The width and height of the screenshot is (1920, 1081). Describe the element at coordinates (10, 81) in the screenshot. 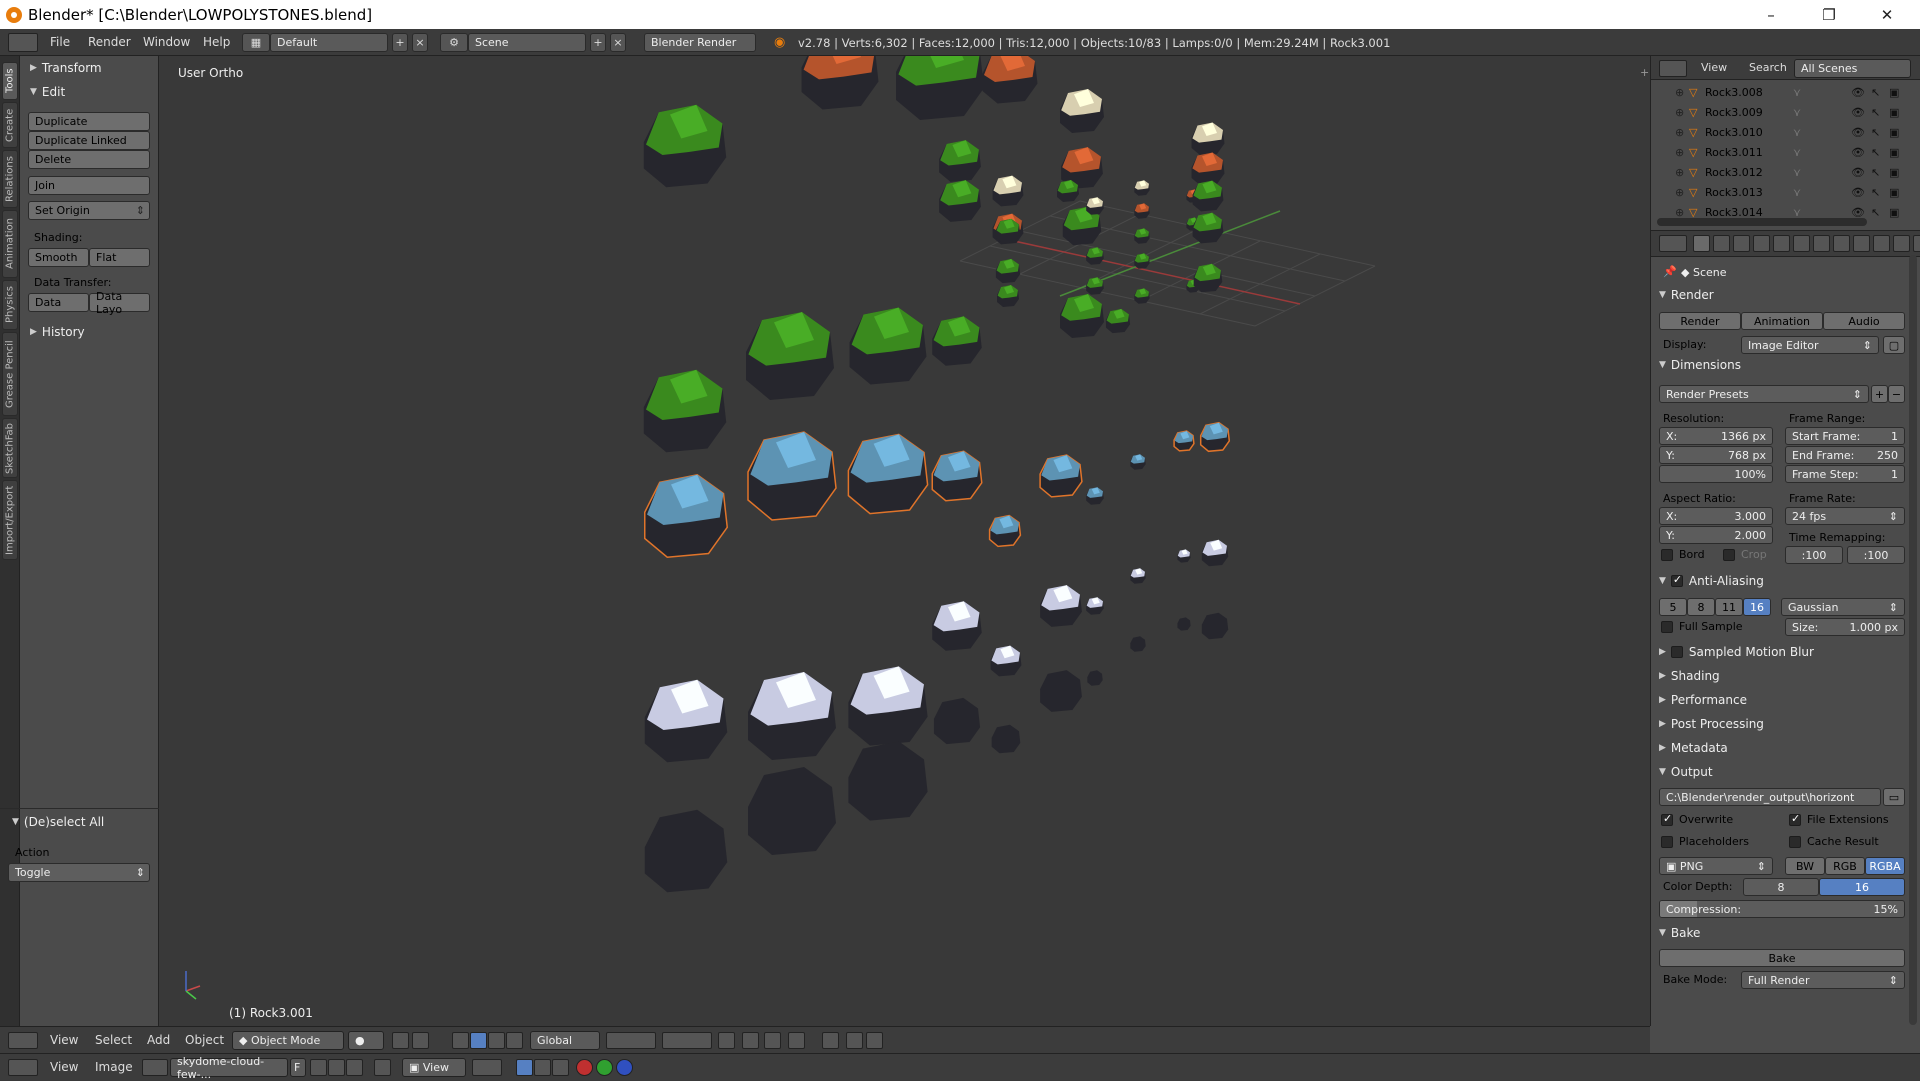

I see `tab-tools: Tools` at that location.